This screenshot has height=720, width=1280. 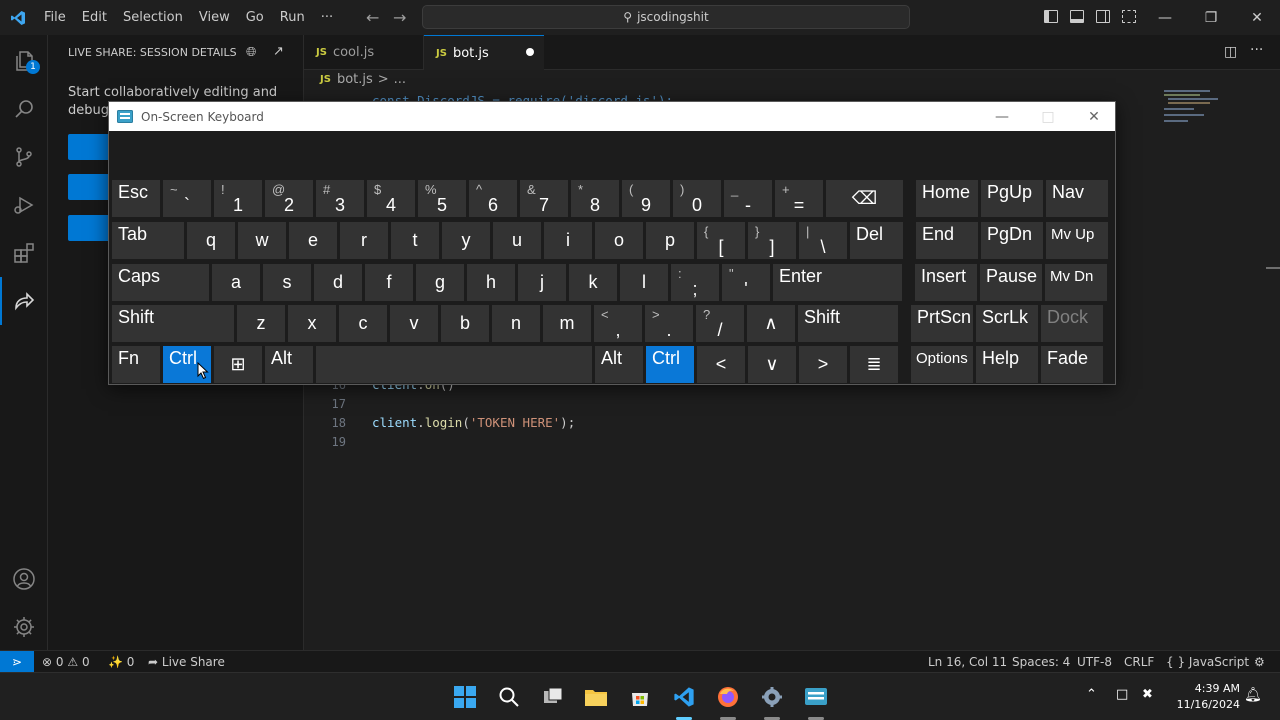 I want to click on osk-close-icon: ✕, so click(x=1094, y=116).